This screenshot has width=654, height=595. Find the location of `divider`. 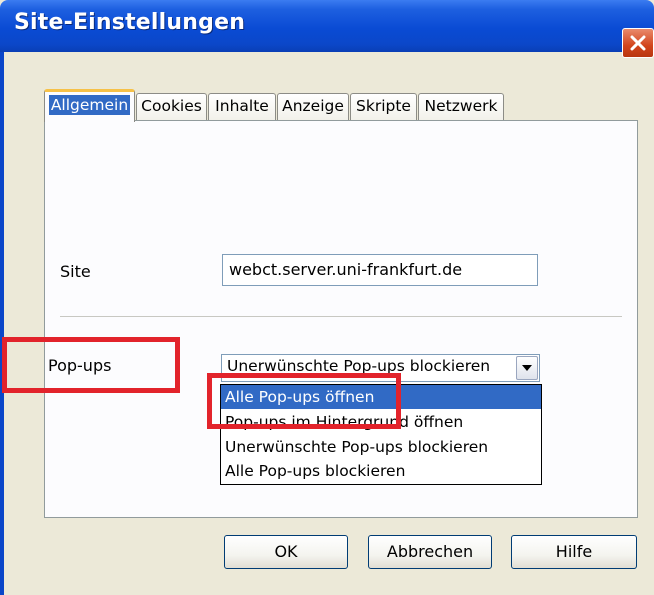

divider is located at coordinates (341, 316).